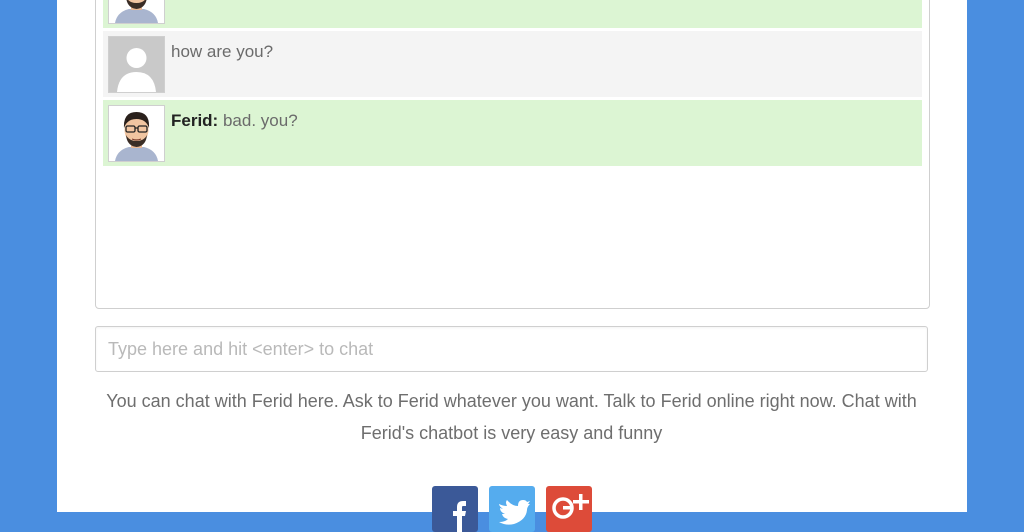 The width and height of the screenshot is (1024, 532). Describe the element at coordinates (512, 133) in the screenshot. I see `chat-message-bot: Ferid: bad. you?` at that location.